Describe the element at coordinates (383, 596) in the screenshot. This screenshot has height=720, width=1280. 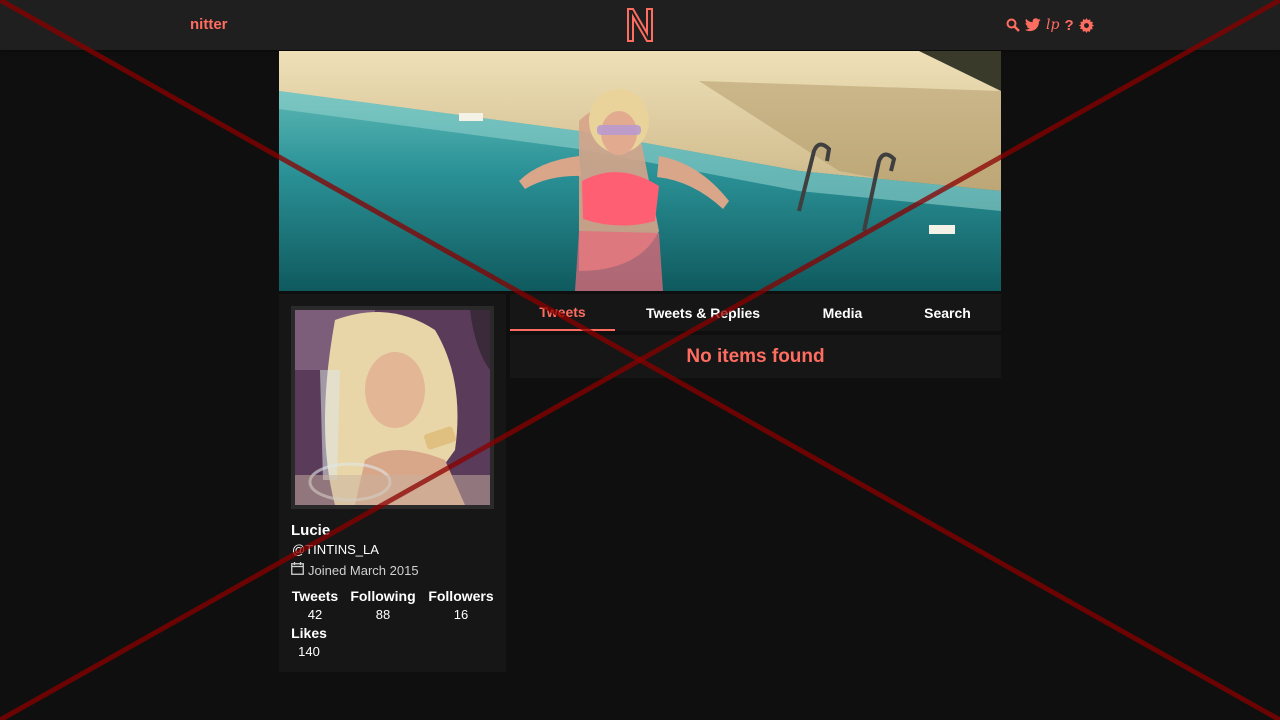
I see `stat-following-label: Following` at that location.